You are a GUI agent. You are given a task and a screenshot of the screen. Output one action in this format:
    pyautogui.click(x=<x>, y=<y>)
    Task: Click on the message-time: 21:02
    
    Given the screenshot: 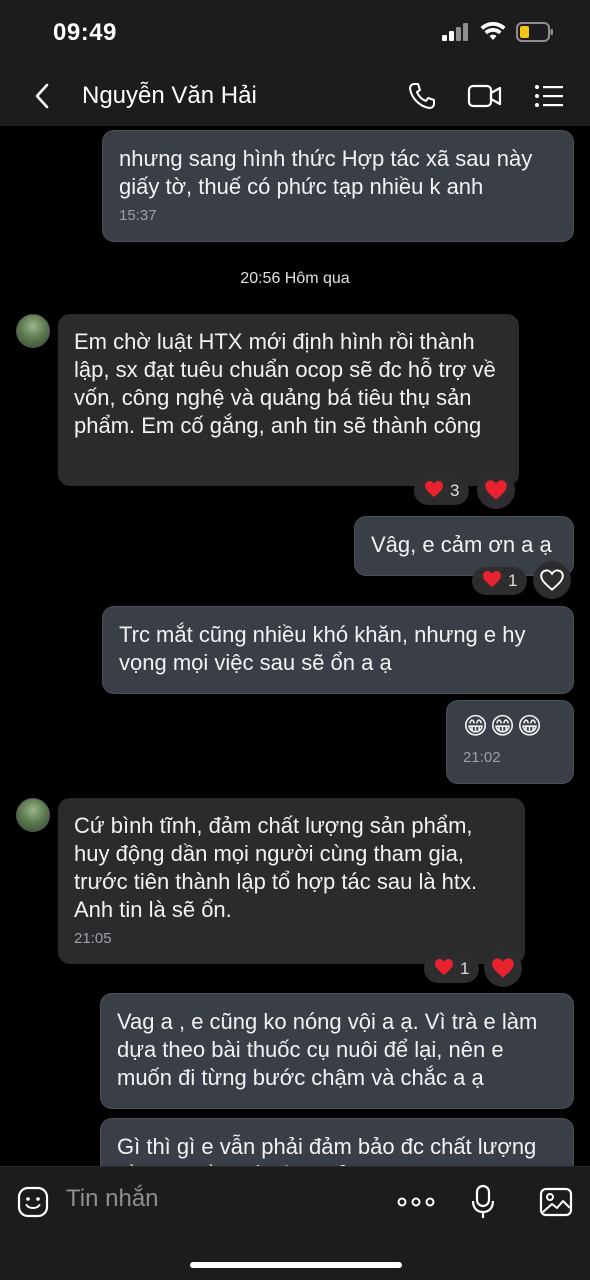 What is the action you would take?
    pyautogui.click(x=482, y=757)
    